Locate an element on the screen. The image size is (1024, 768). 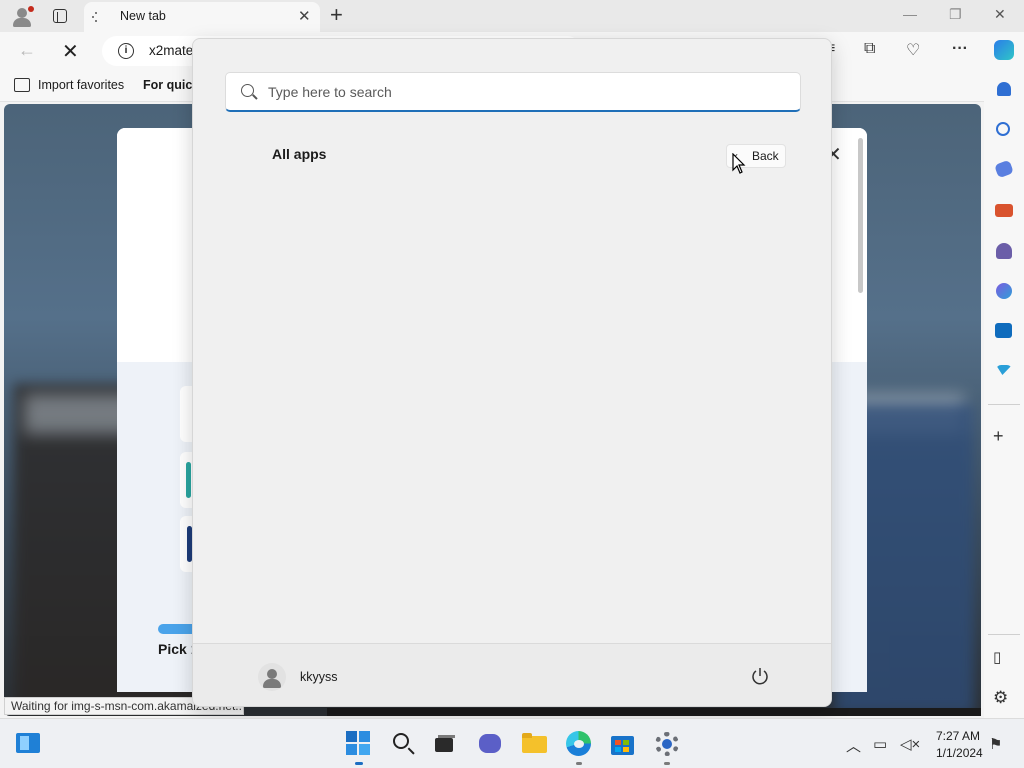
file-explorer-icon is located at coordinates (535, 744).